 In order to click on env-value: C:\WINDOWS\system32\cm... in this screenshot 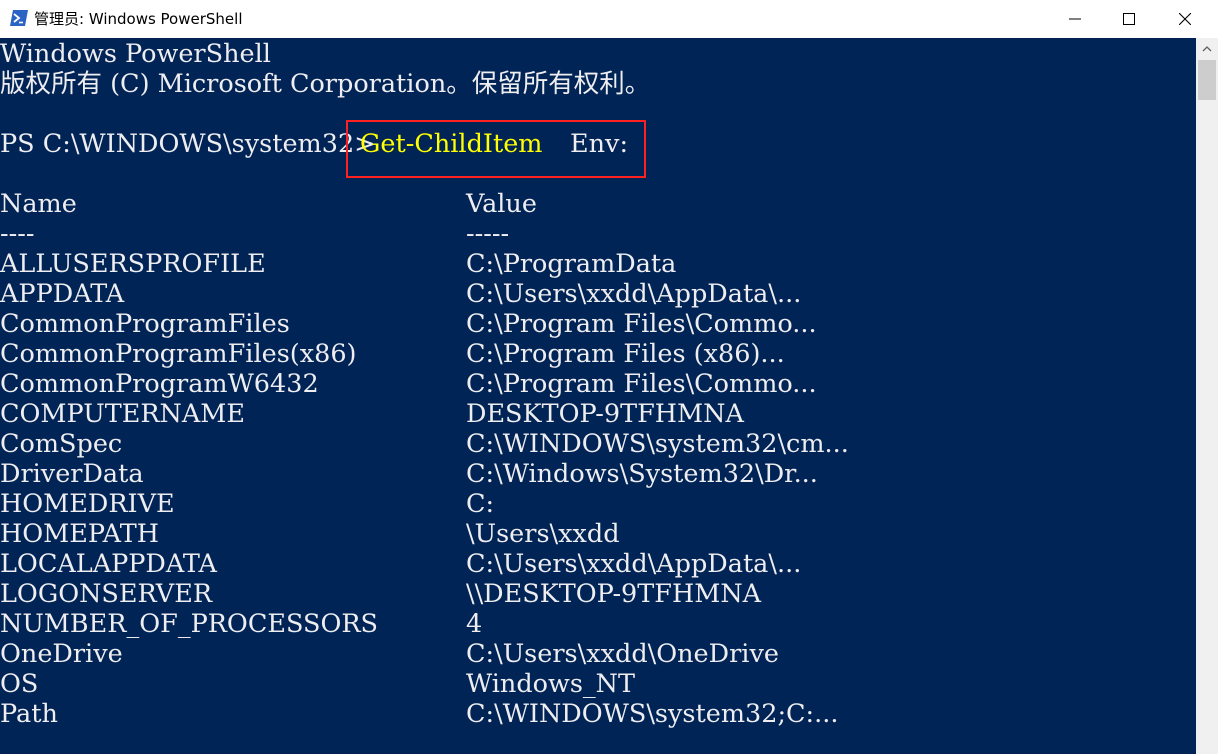, I will do `click(657, 444)`.